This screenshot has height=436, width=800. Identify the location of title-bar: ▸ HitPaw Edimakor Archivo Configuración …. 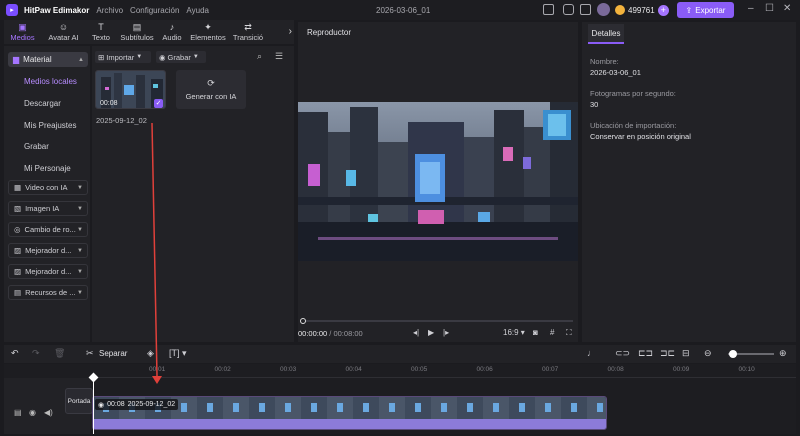
(400, 10).